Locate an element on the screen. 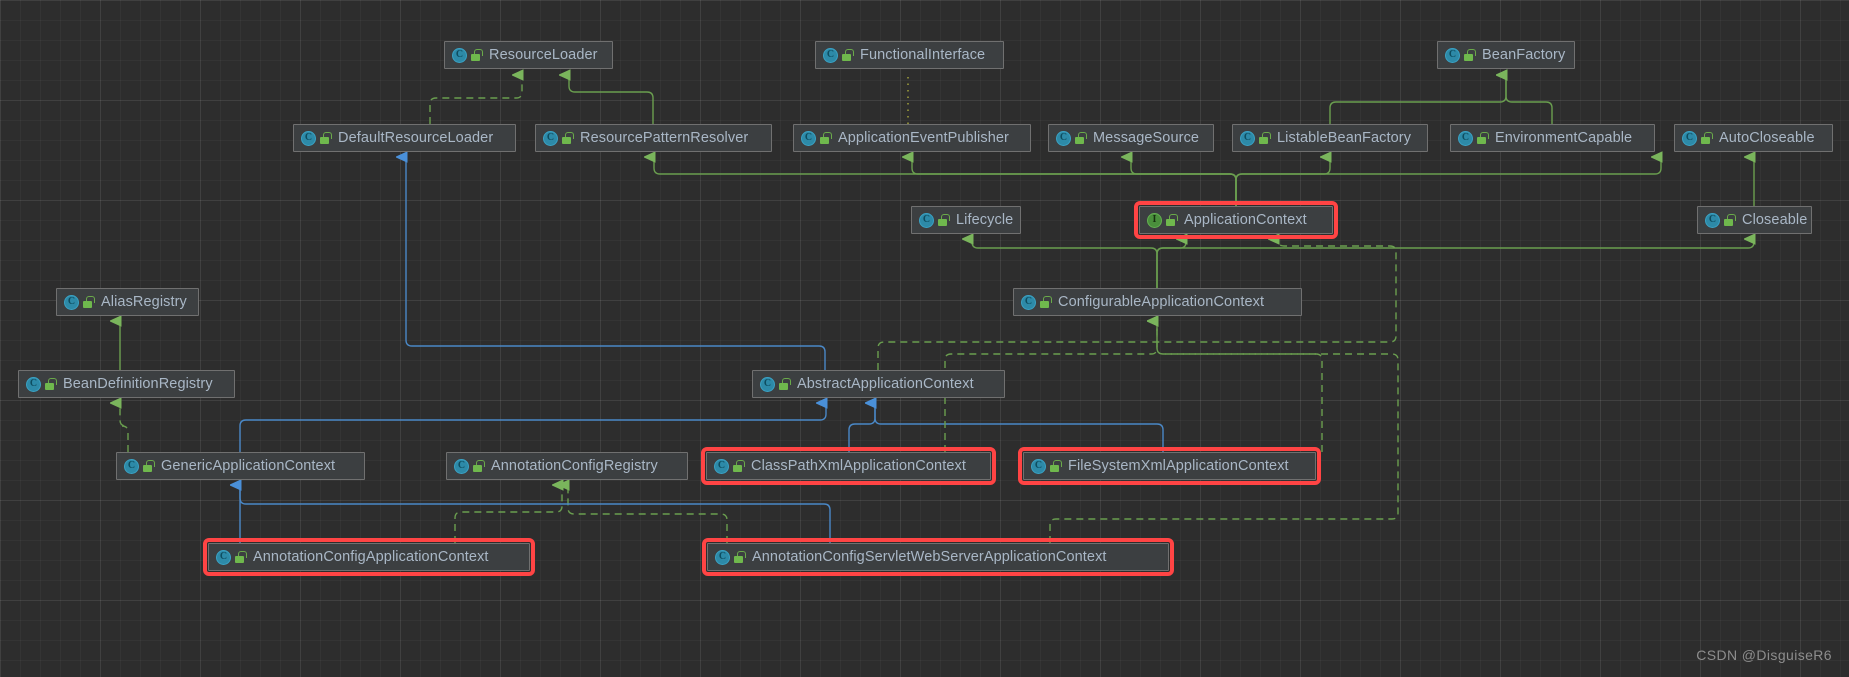  class-node-annotationConfigApplicationContext: C AnnotationConfigApplicationContext is located at coordinates (369, 557).